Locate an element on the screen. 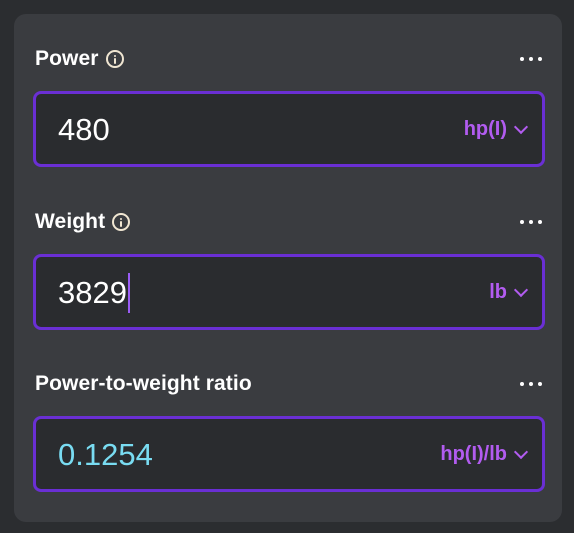  weight-more-options-button is located at coordinates (531, 222).